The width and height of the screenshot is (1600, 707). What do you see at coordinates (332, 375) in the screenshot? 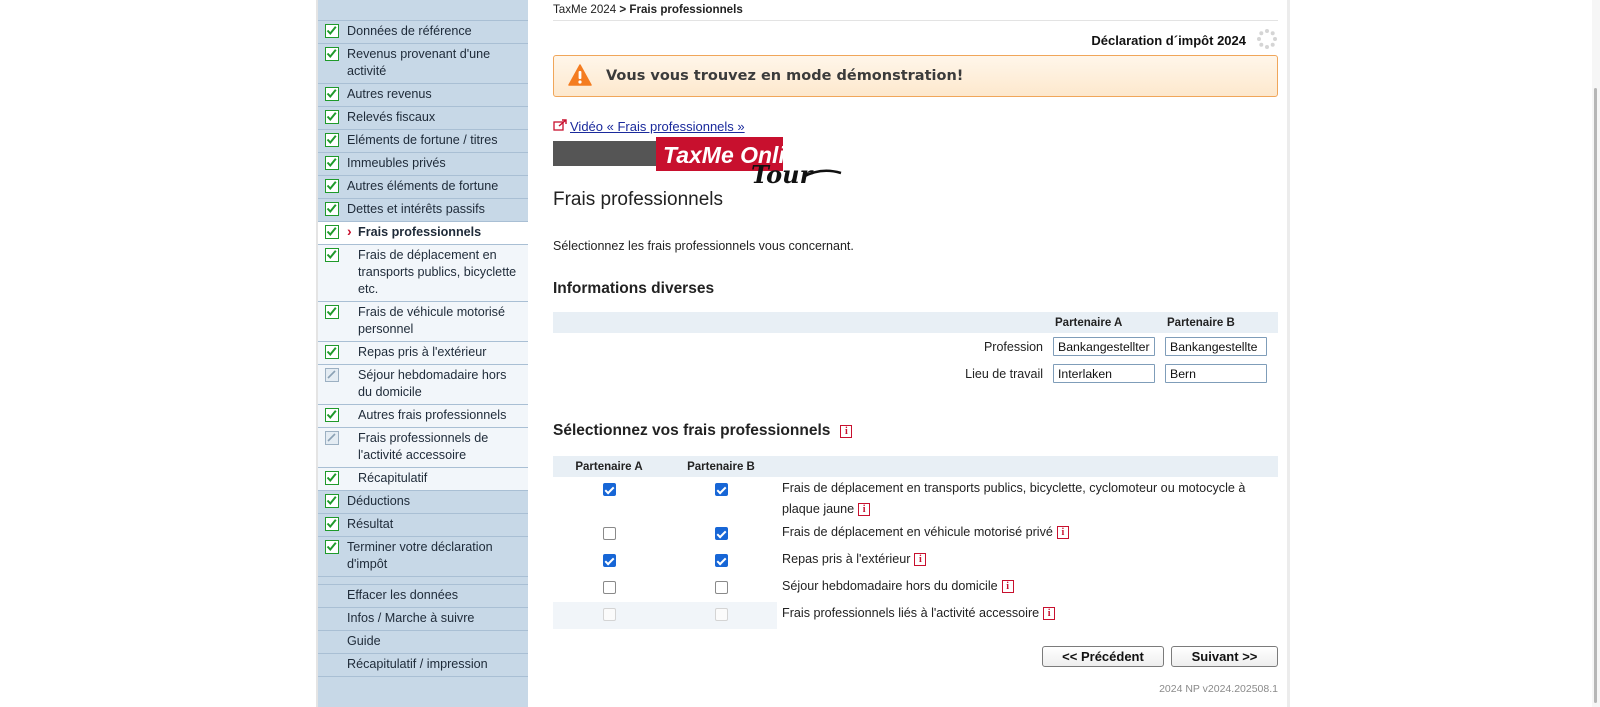
I see `not-applicable-icon` at bounding box center [332, 375].